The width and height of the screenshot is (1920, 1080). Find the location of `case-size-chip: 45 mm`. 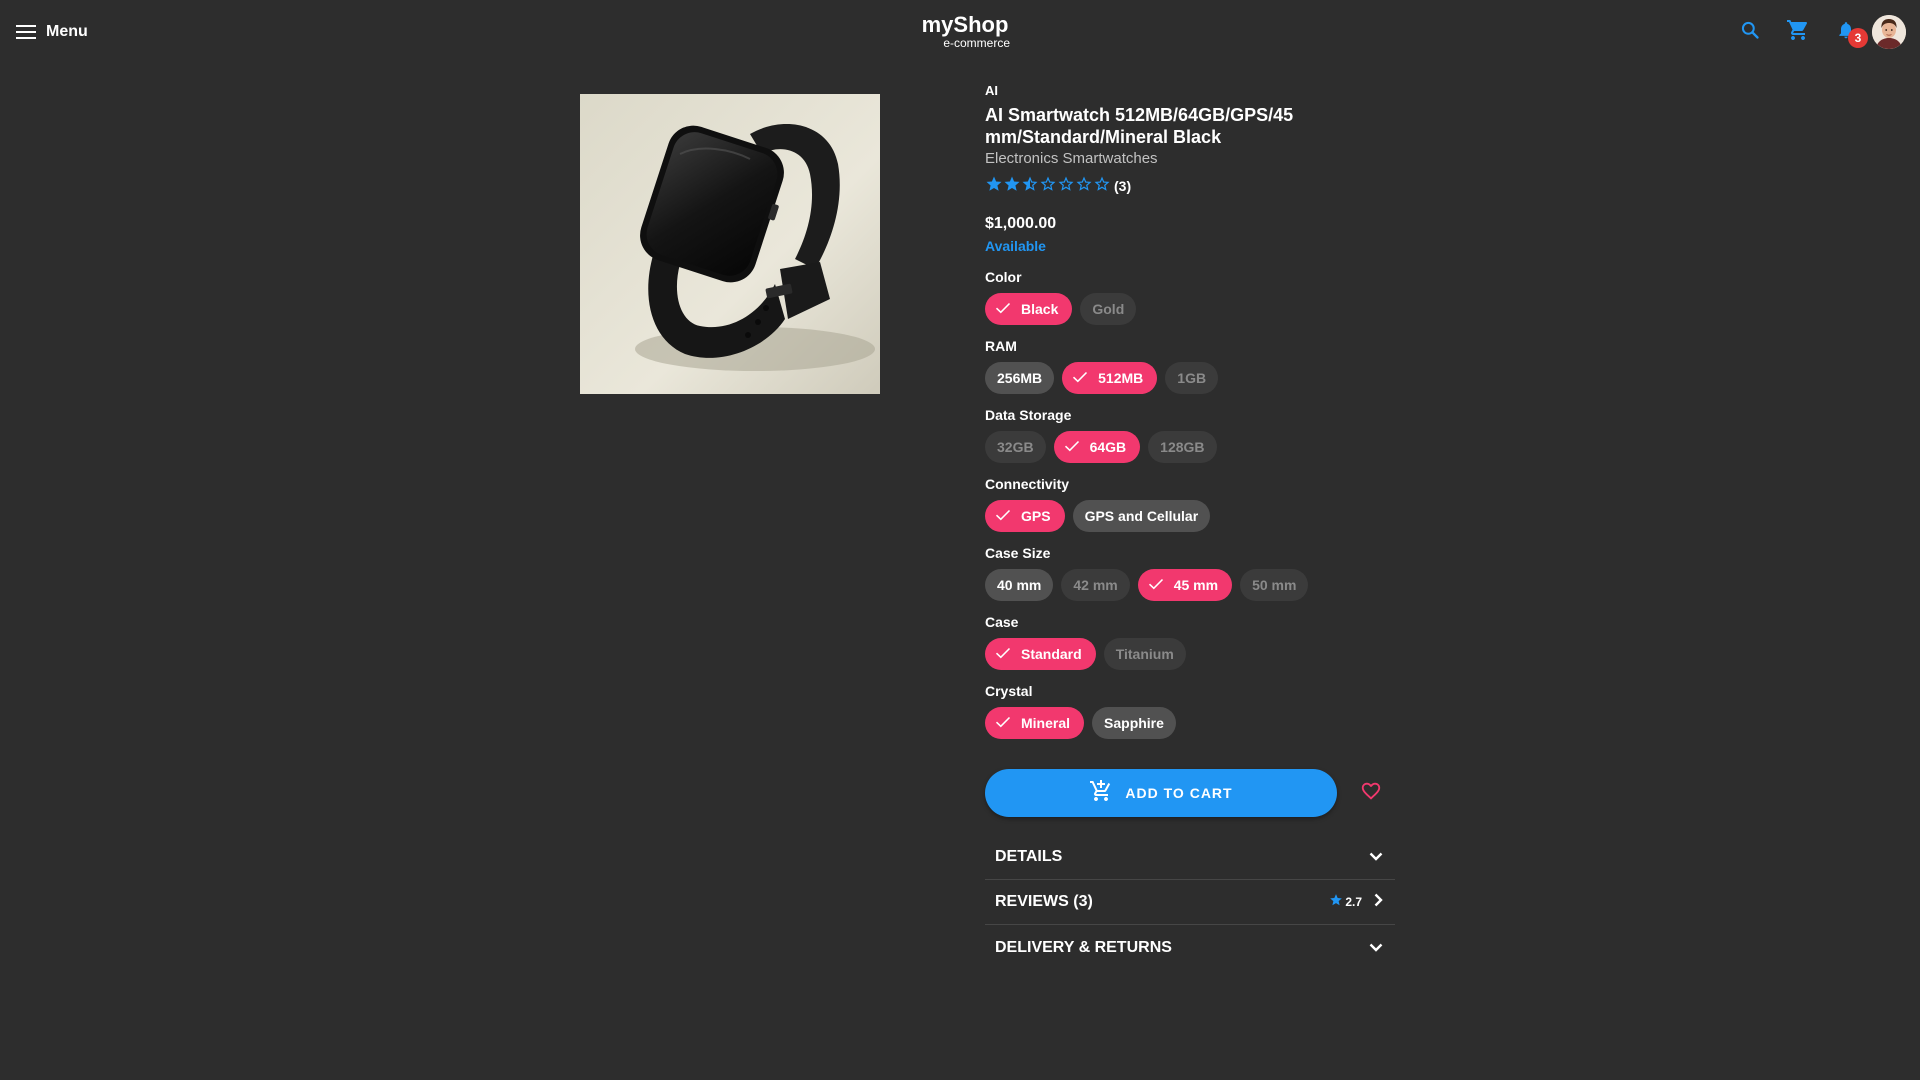

case-size-chip: 45 mm is located at coordinates (1185, 585).